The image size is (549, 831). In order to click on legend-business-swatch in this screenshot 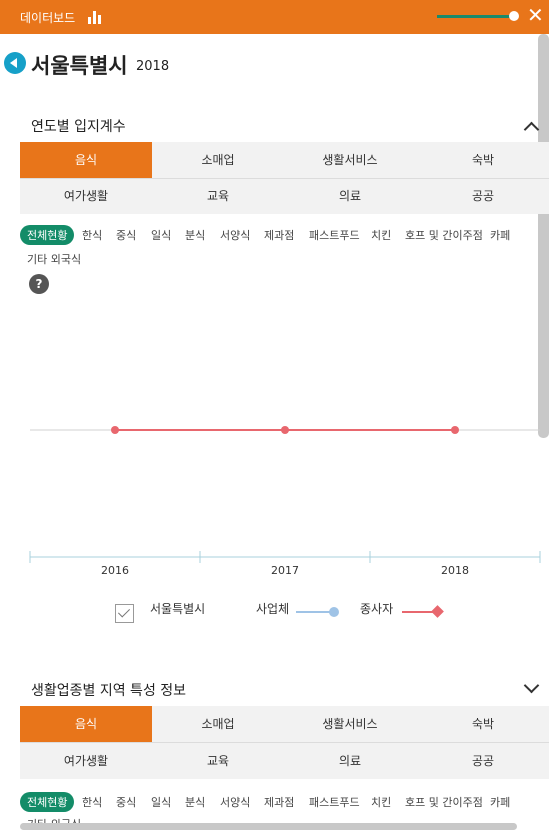, I will do `click(317, 612)`.